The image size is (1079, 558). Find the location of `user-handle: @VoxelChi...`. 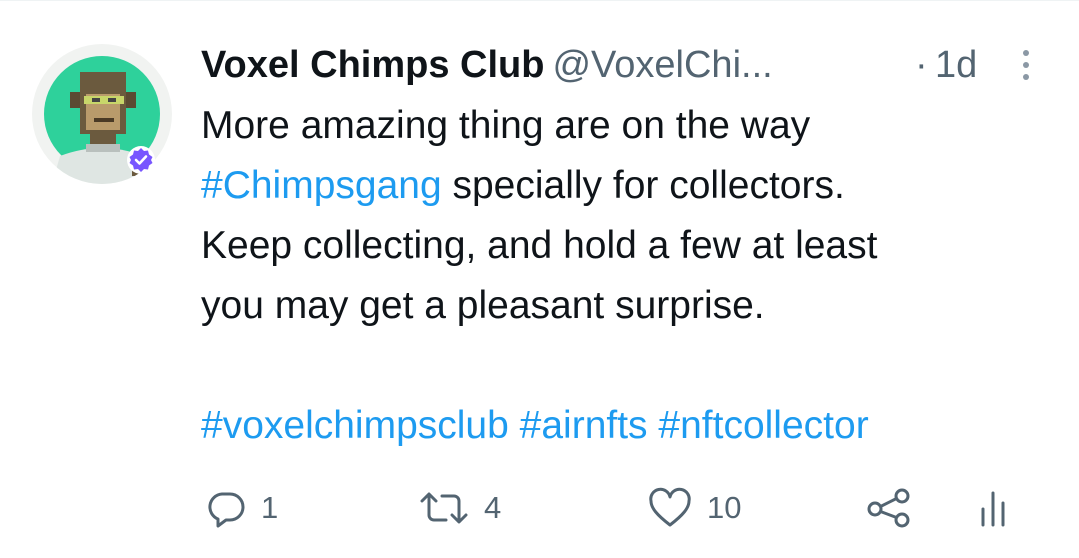

user-handle: @VoxelChi... is located at coordinates (662, 65).